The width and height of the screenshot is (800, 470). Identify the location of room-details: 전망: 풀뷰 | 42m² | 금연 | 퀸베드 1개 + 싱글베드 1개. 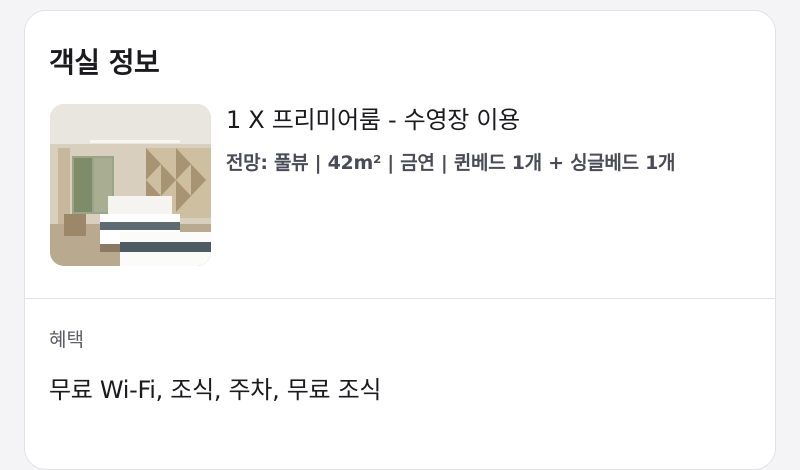
(451, 163).